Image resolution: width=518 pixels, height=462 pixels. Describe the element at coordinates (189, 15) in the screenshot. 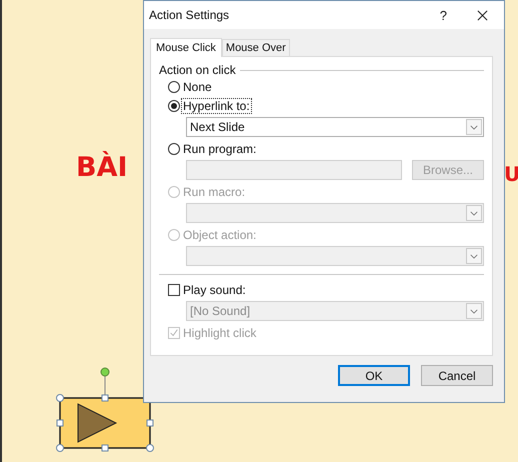

I see `window-title: Action Settings` at that location.